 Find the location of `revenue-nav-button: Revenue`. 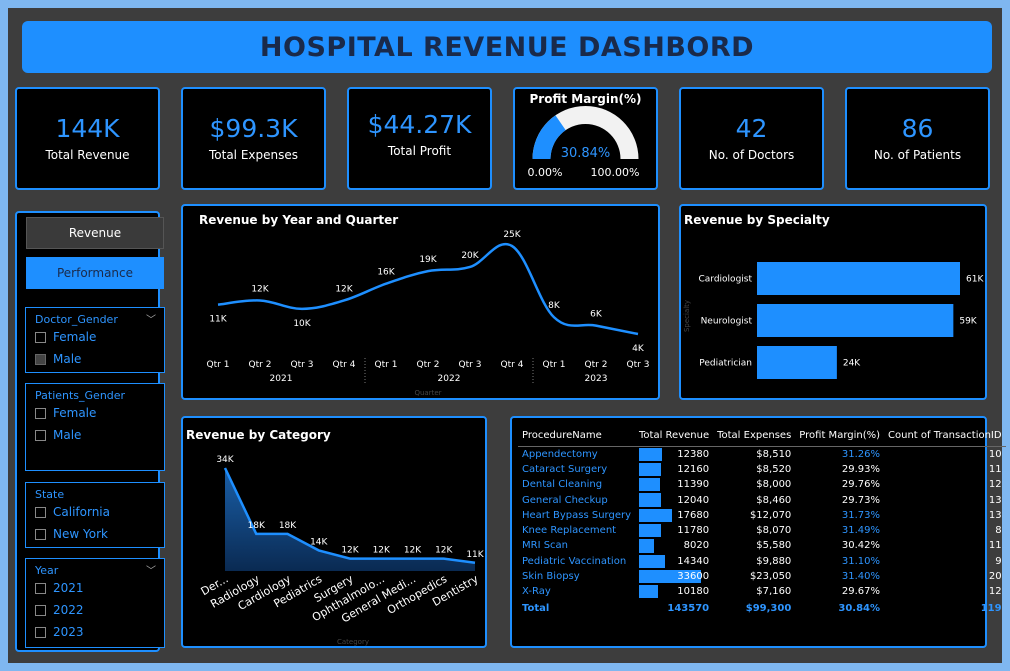

revenue-nav-button: Revenue is located at coordinates (95, 233).